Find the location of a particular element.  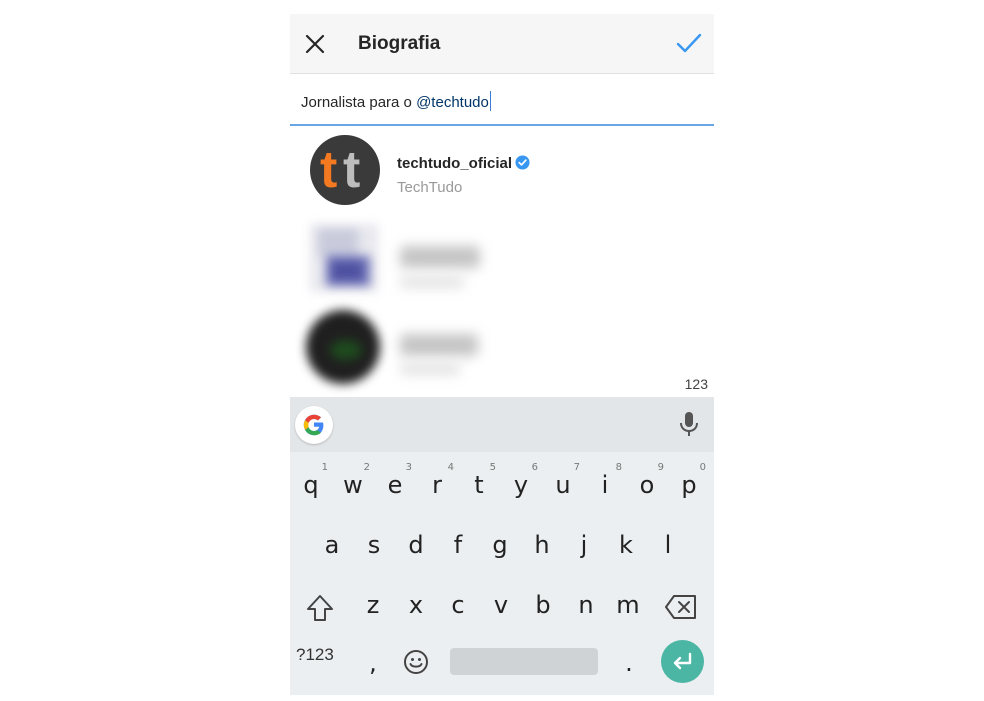

key-n: n is located at coordinates (586, 605).